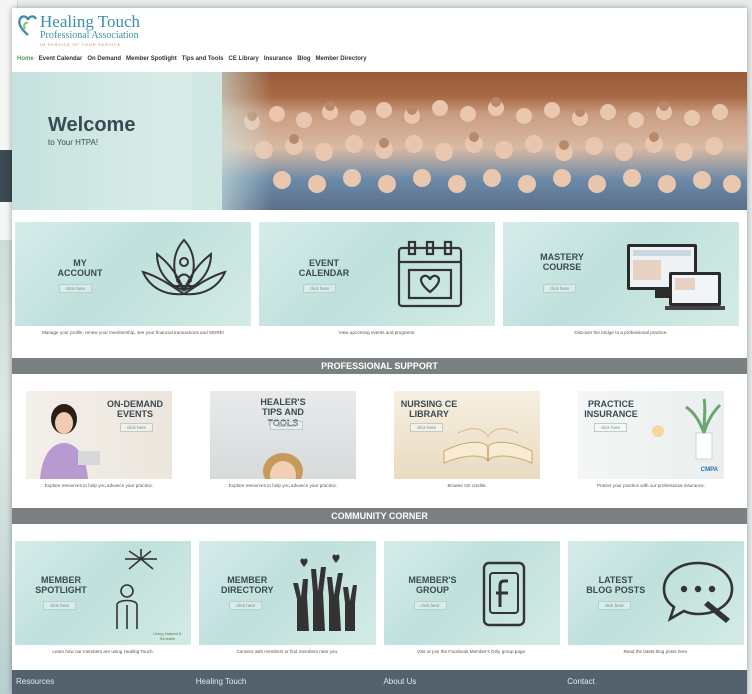 Image resolution: width=752 pixels, height=694 pixels. What do you see at coordinates (503, 594) in the screenshot?
I see `facebook-icon` at bounding box center [503, 594].